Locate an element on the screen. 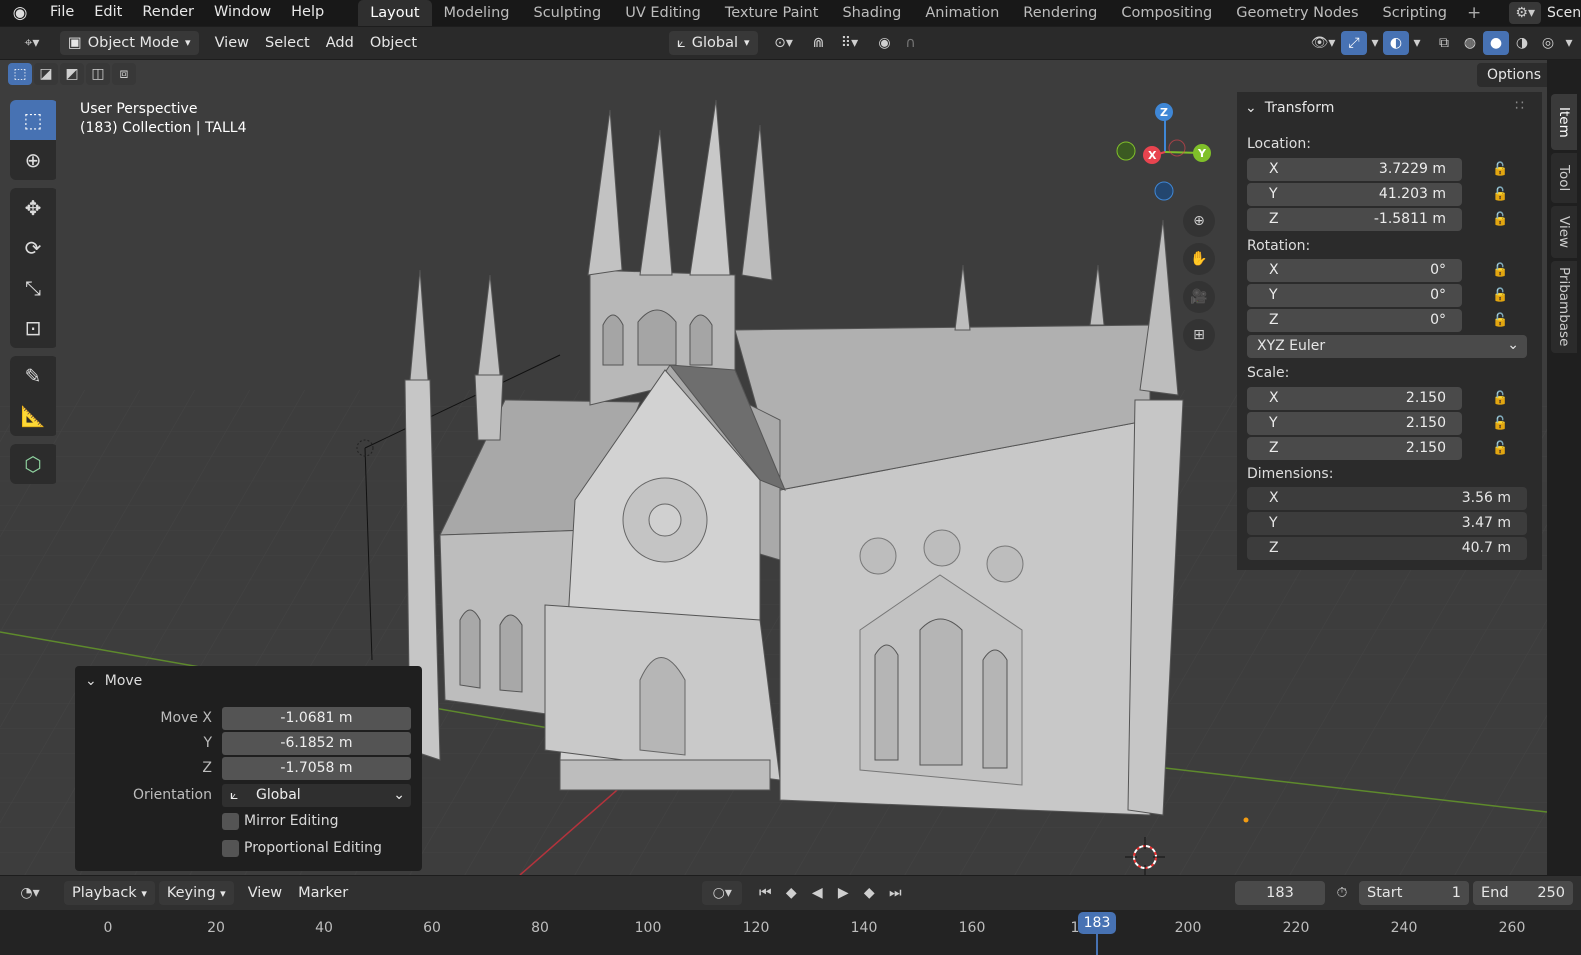  menu-file: File is located at coordinates (62, 13).